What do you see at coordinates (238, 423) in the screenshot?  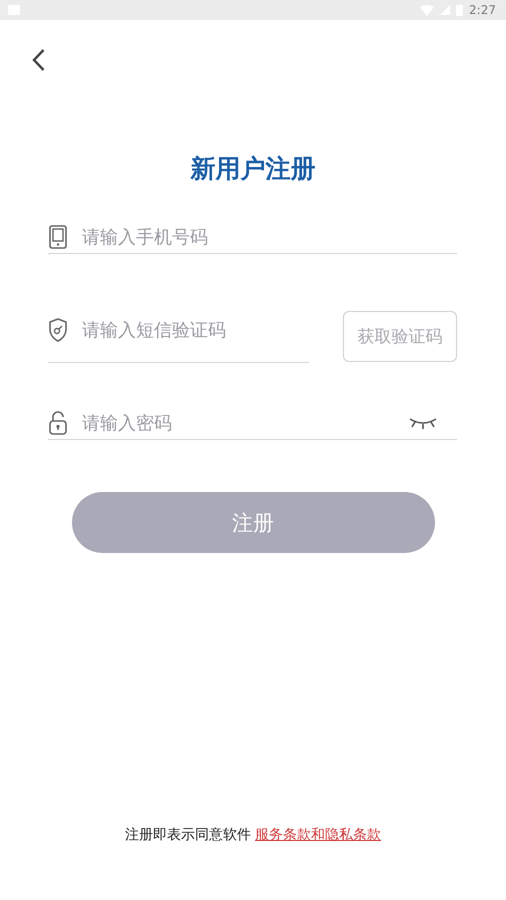 I see `input-field: 请输入密码` at bounding box center [238, 423].